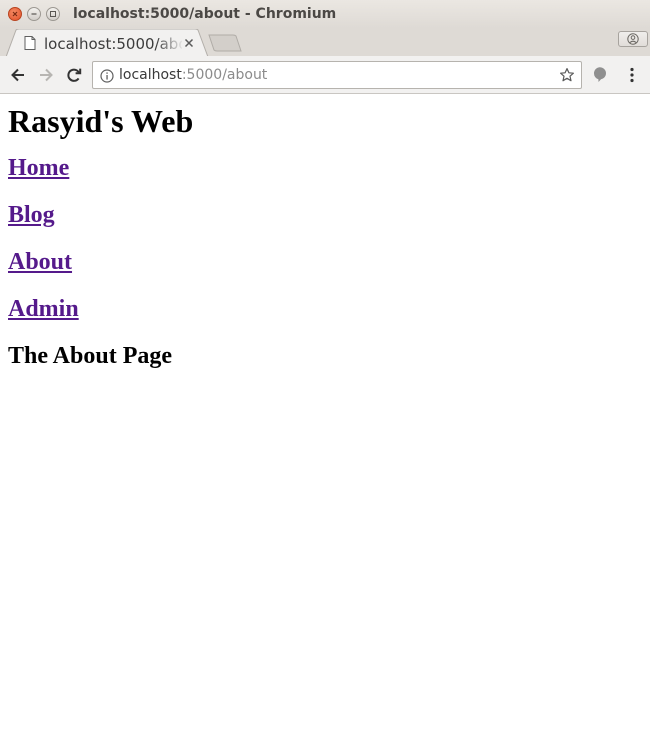 Image resolution: width=650 pixels, height=744 pixels. Describe the element at coordinates (18, 75) in the screenshot. I see `back-arrow-icon` at that location.